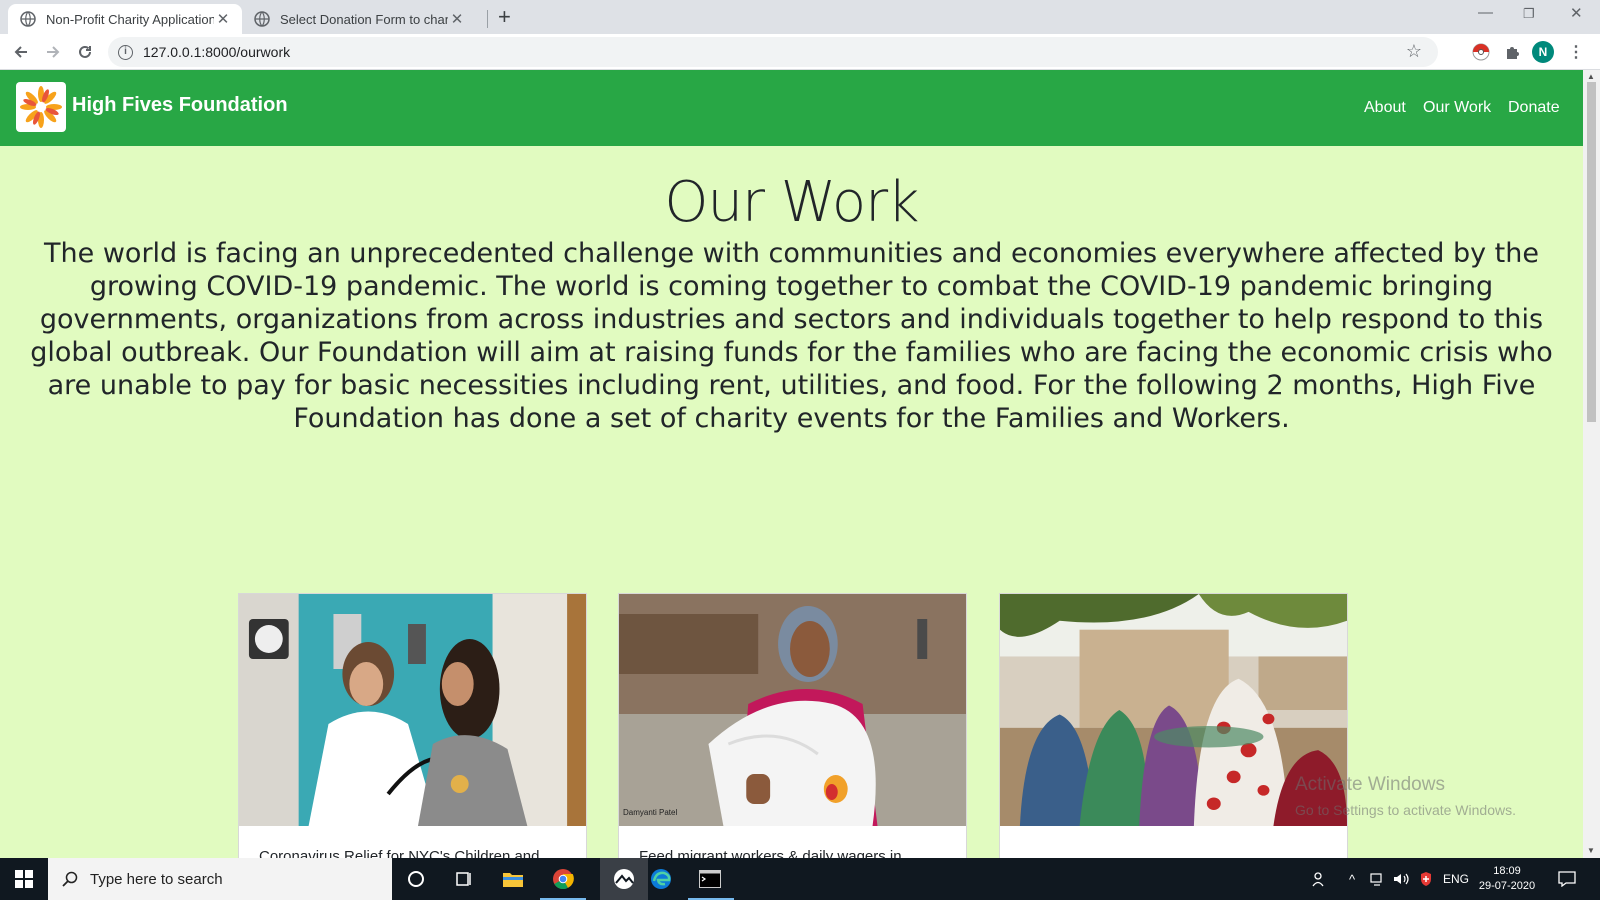 The width and height of the screenshot is (1600, 900). I want to click on window-close-icon: ✕, so click(1576, 13).